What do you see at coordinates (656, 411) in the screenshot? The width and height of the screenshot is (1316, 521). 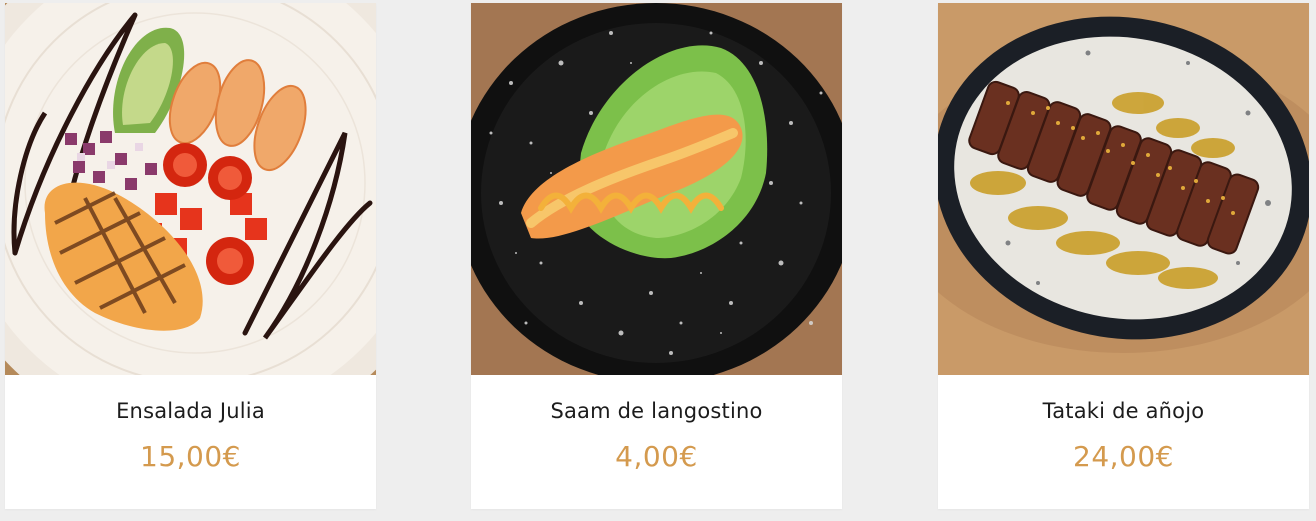 I see `product-name: Saam de langostino` at bounding box center [656, 411].